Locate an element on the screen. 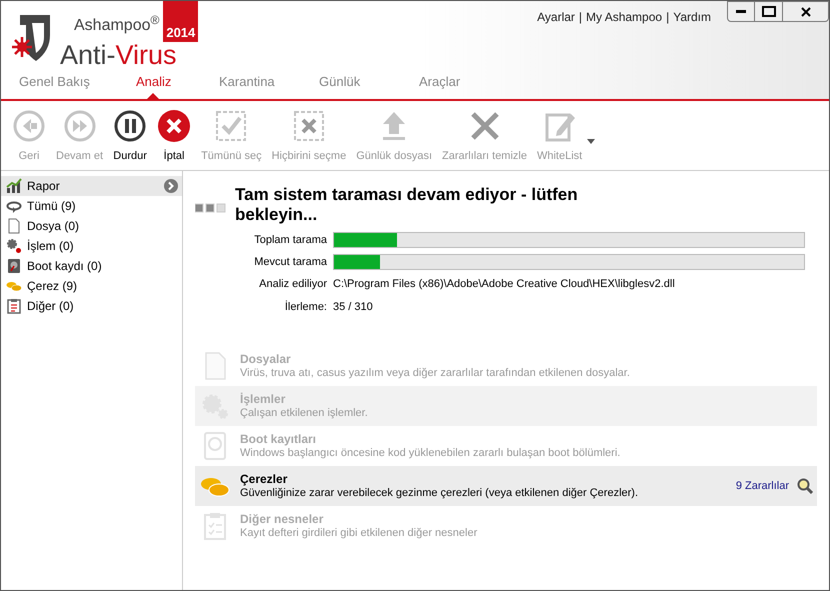 The image size is (830, 591). toolbar-button: Hiçbirini seçme is located at coordinates (309, 136).